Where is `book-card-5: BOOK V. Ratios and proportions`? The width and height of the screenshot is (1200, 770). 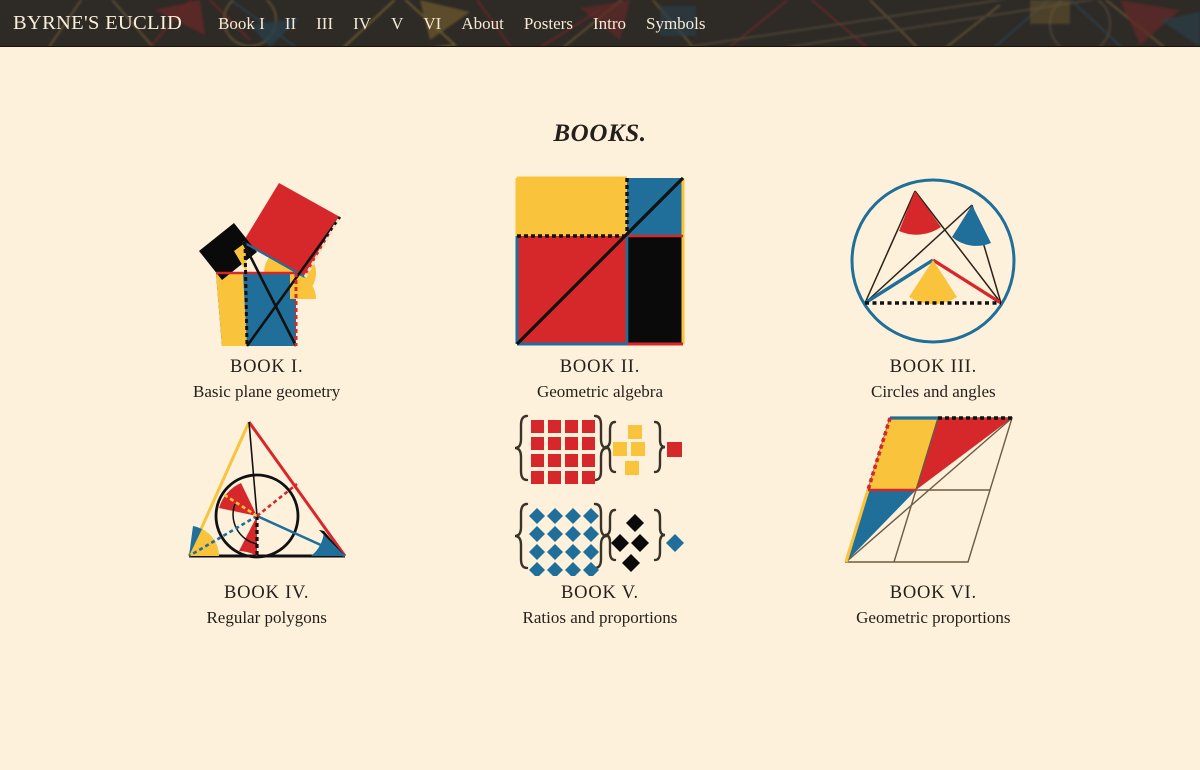
book-card-5: BOOK V. Ratios and proportions is located at coordinates (599, 517).